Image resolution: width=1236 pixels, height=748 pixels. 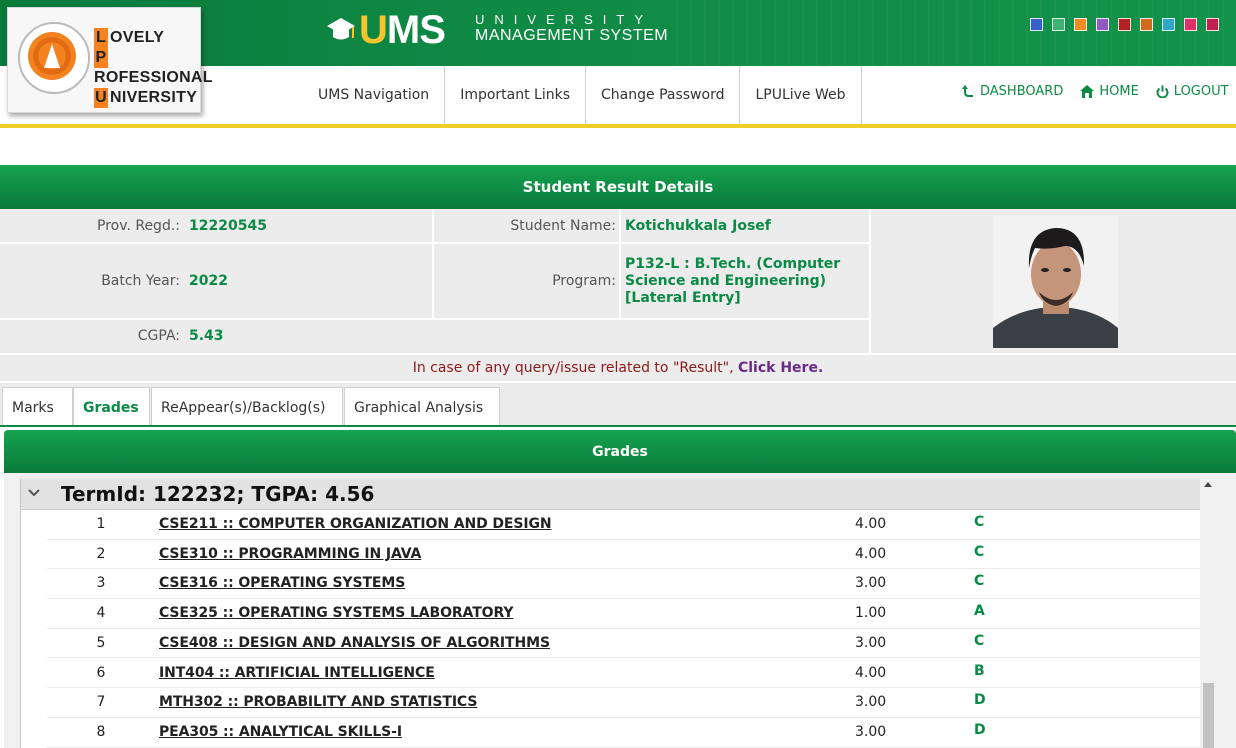 I want to click on course-link: MTH302 :: PROBABILITY AND STATISTICS, so click(x=318, y=702).